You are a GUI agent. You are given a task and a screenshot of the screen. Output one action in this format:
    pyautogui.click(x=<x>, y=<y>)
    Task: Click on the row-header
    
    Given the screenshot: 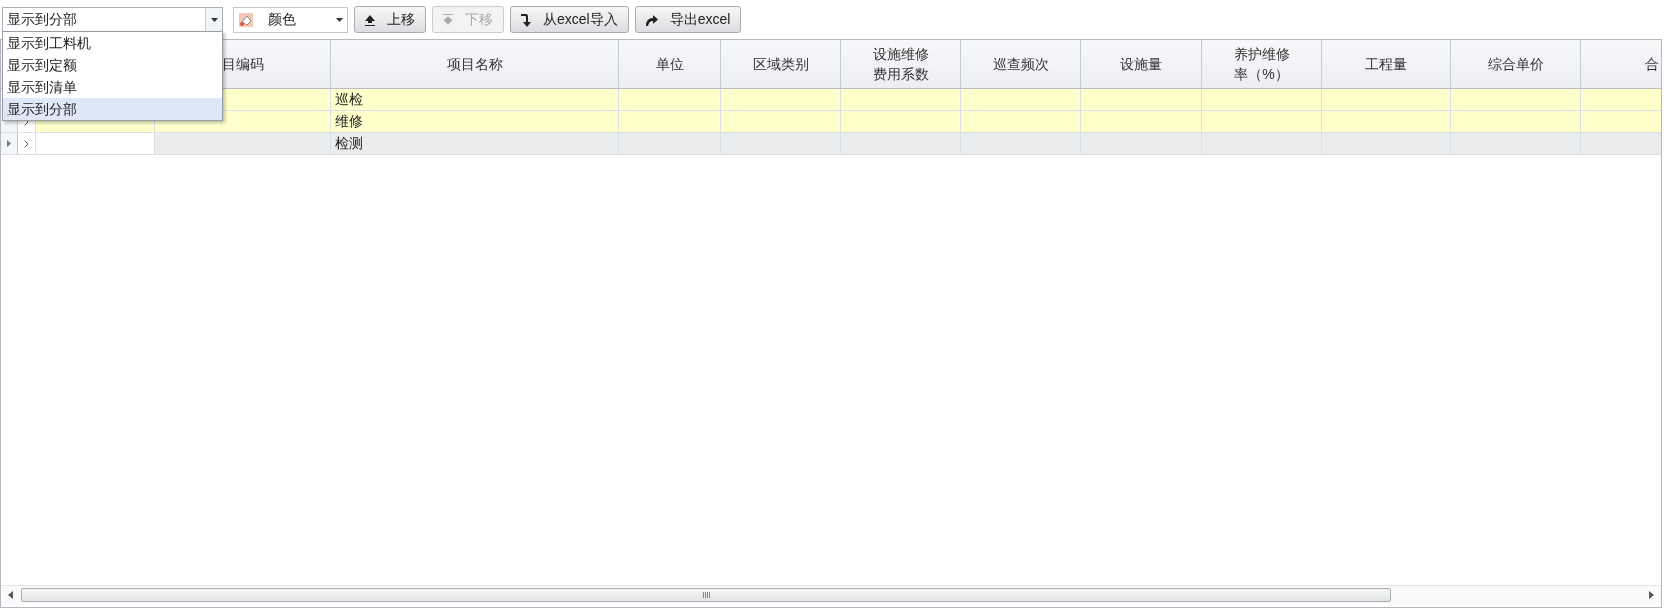 What is the action you would take?
    pyautogui.click(x=9, y=144)
    